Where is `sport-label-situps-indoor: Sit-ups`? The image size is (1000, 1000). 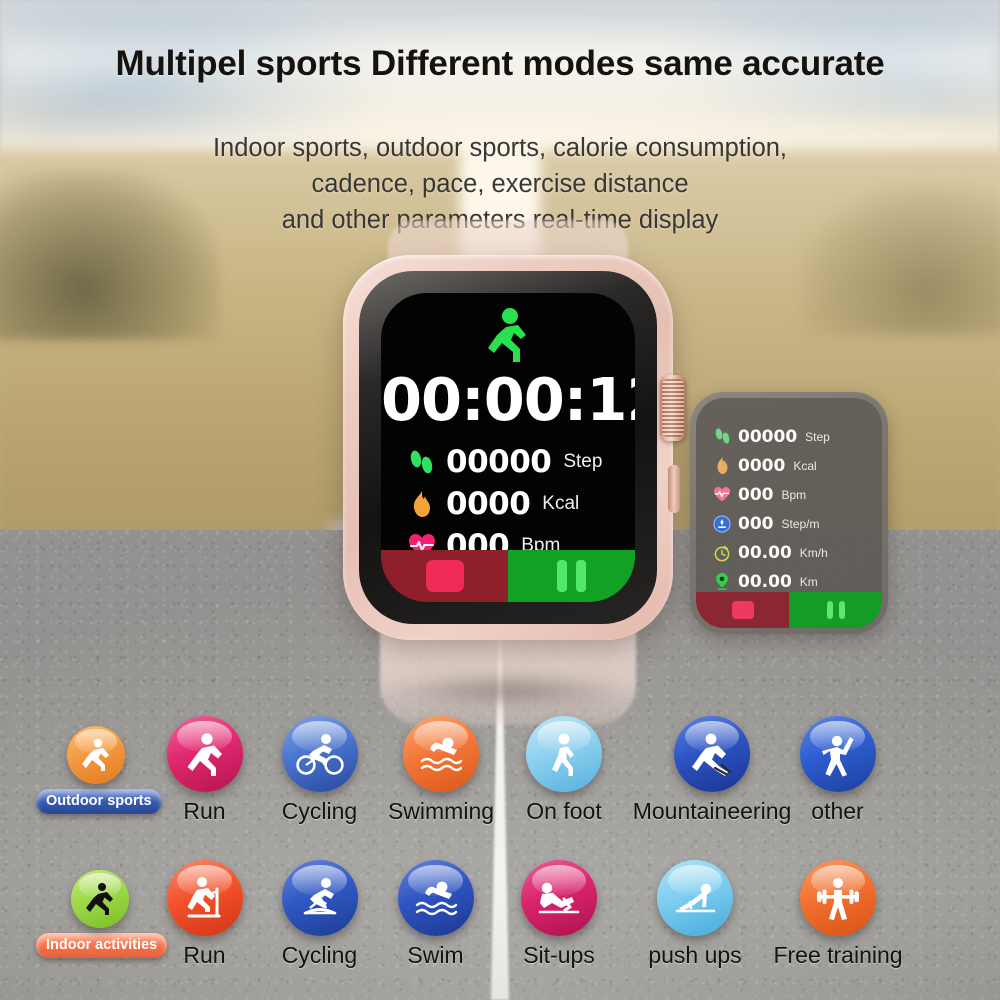
sport-label-situps-indoor: Sit-ups is located at coordinates (559, 955).